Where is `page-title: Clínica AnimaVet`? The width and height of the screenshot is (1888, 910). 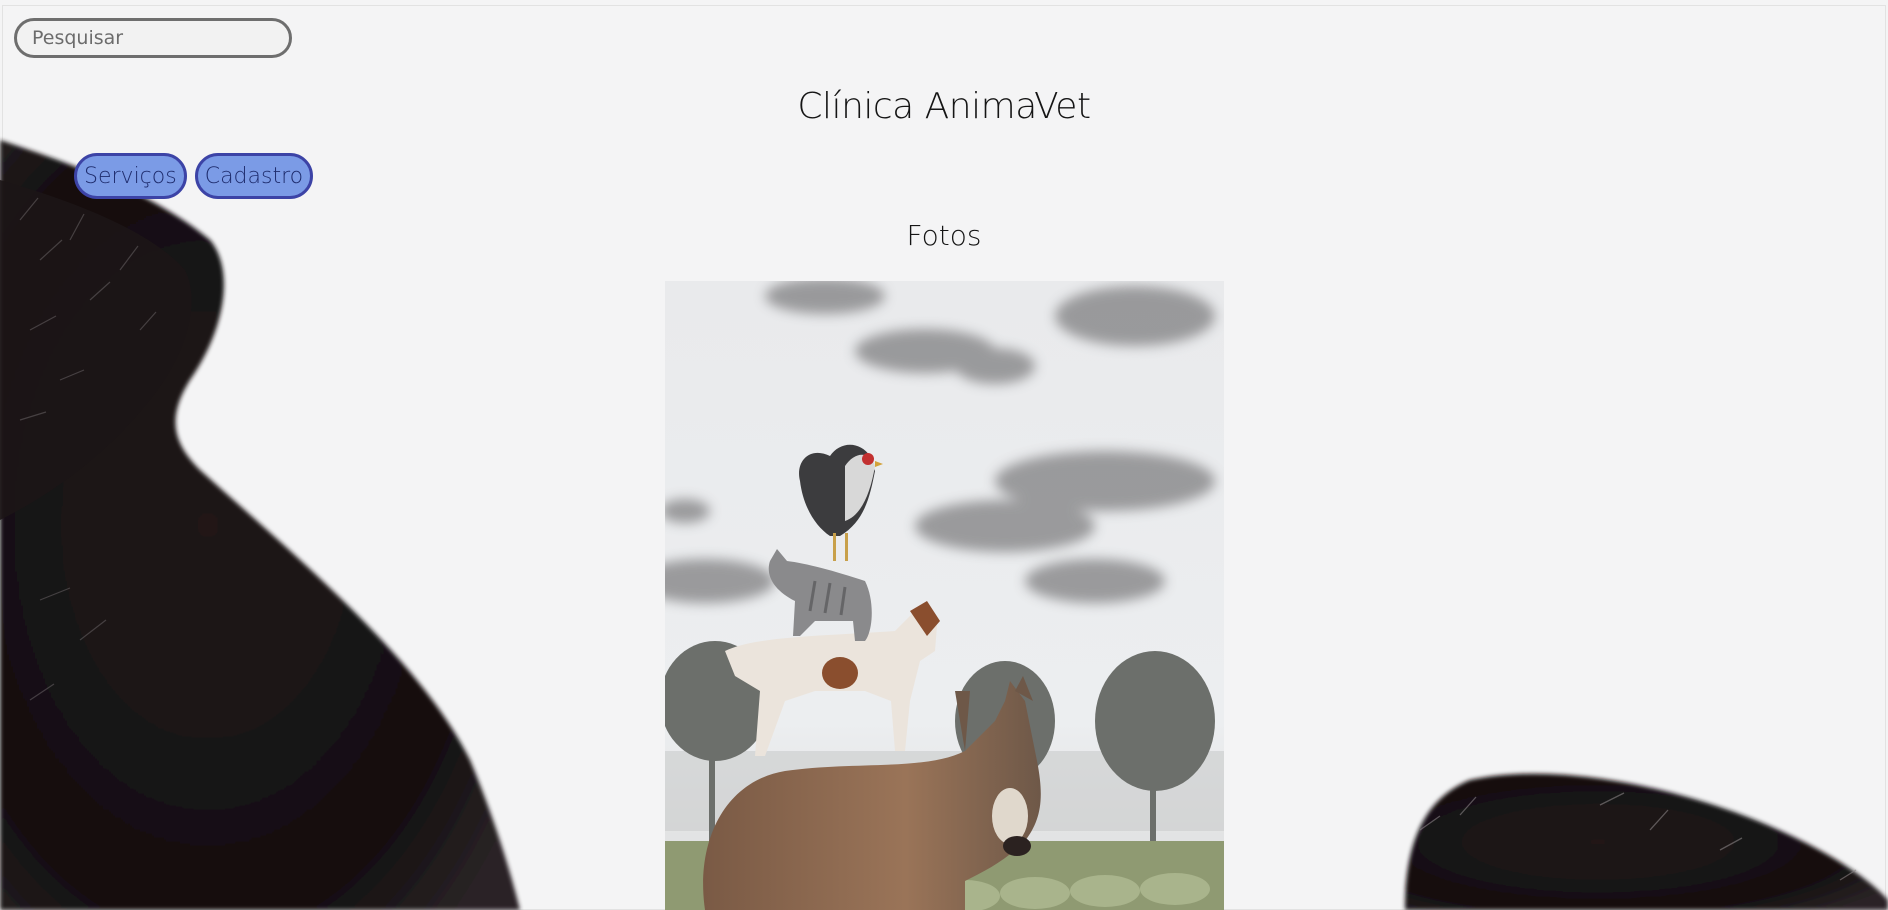 page-title: Clínica AnimaVet is located at coordinates (944, 106).